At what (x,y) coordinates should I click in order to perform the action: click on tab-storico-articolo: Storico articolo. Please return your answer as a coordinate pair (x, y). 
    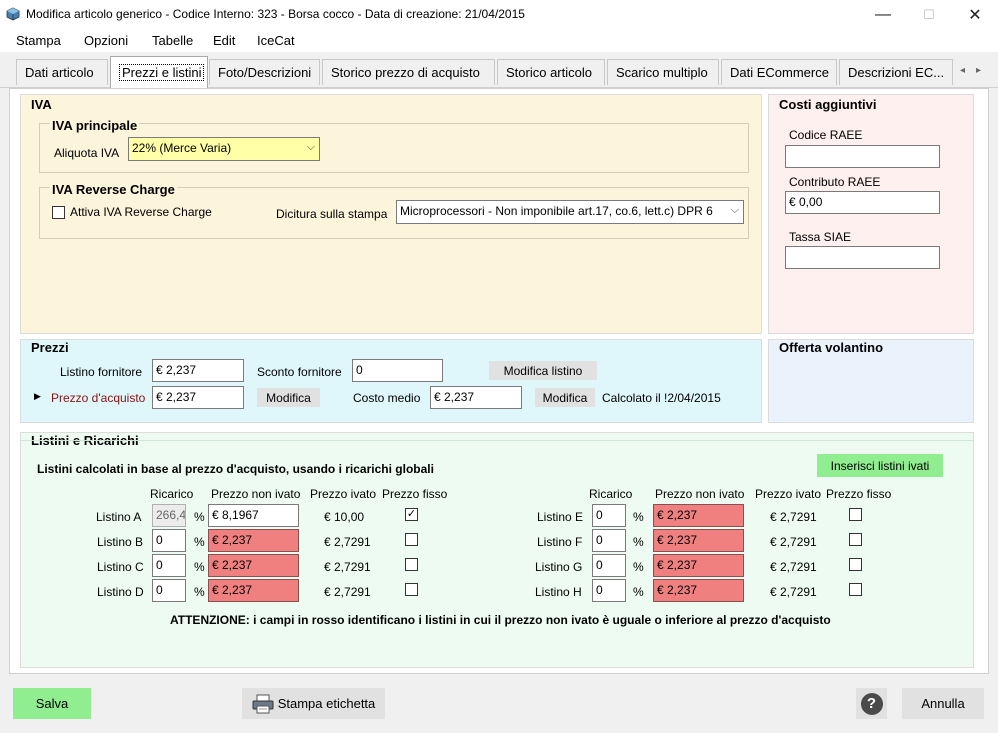
    Looking at the image, I should click on (551, 72).